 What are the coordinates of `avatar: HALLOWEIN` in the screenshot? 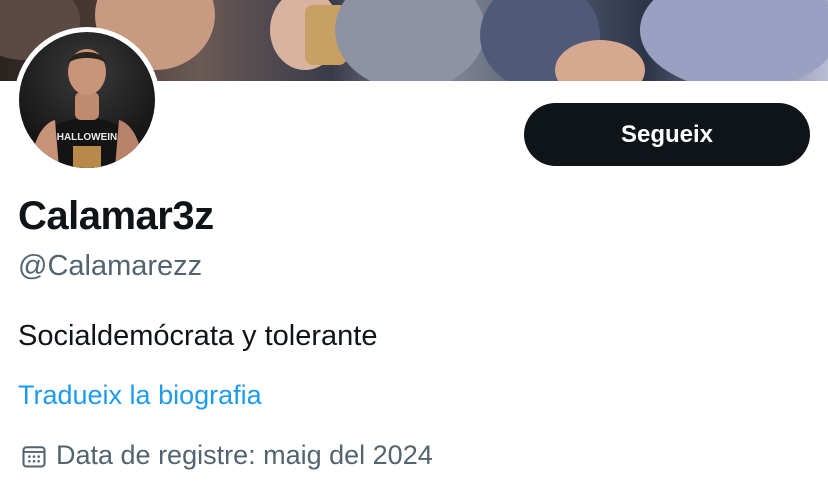 It's located at (87, 100).